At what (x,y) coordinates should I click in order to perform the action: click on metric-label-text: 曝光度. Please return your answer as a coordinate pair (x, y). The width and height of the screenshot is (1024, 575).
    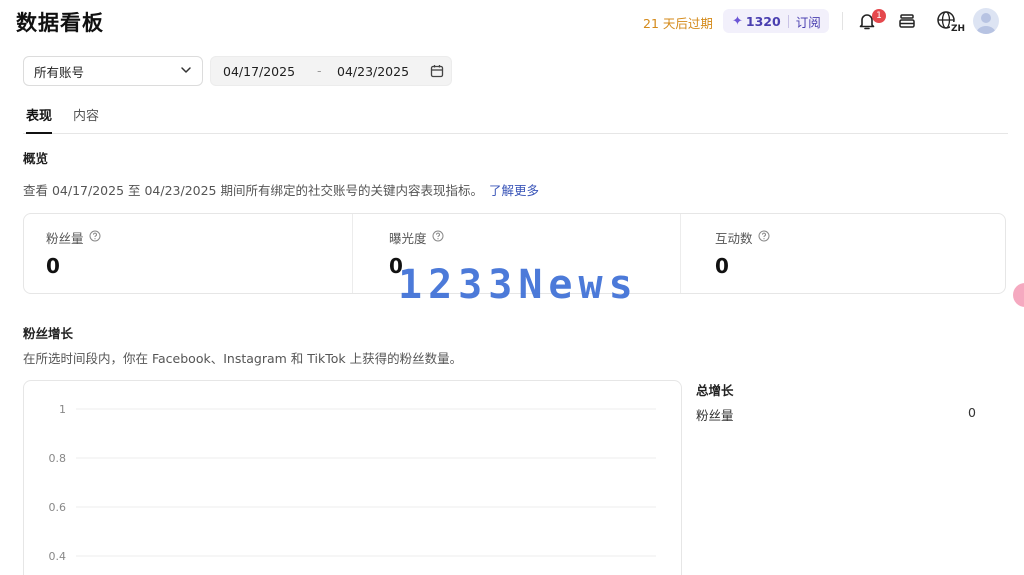
    Looking at the image, I should click on (408, 238).